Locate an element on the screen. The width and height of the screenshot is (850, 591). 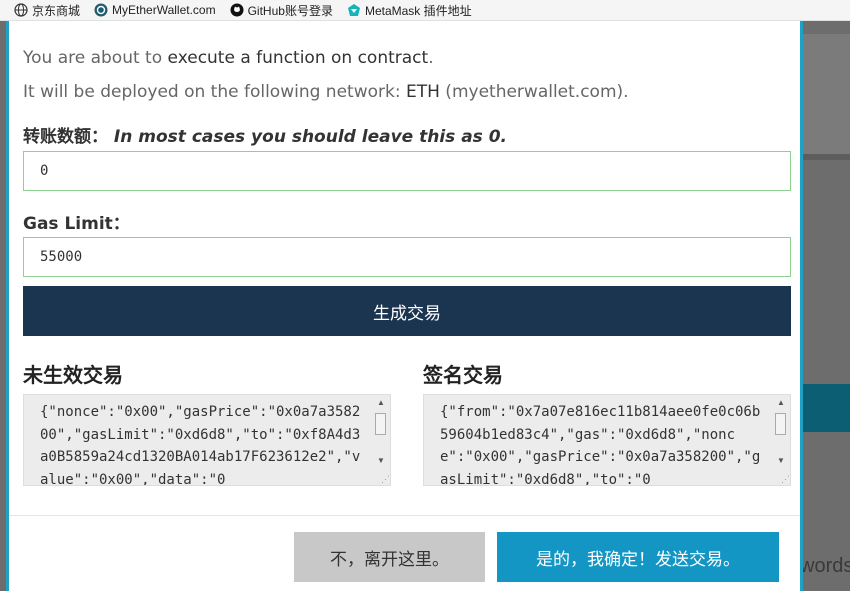
bookmark-mew: MyEtherWallet.com is located at coordinates (155, 10).